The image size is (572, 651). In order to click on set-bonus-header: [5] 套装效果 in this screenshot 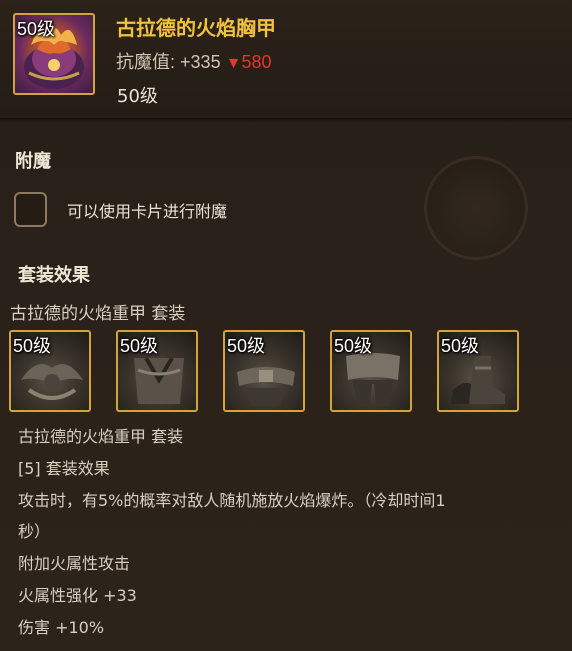, I will do `click(64, 468)`.